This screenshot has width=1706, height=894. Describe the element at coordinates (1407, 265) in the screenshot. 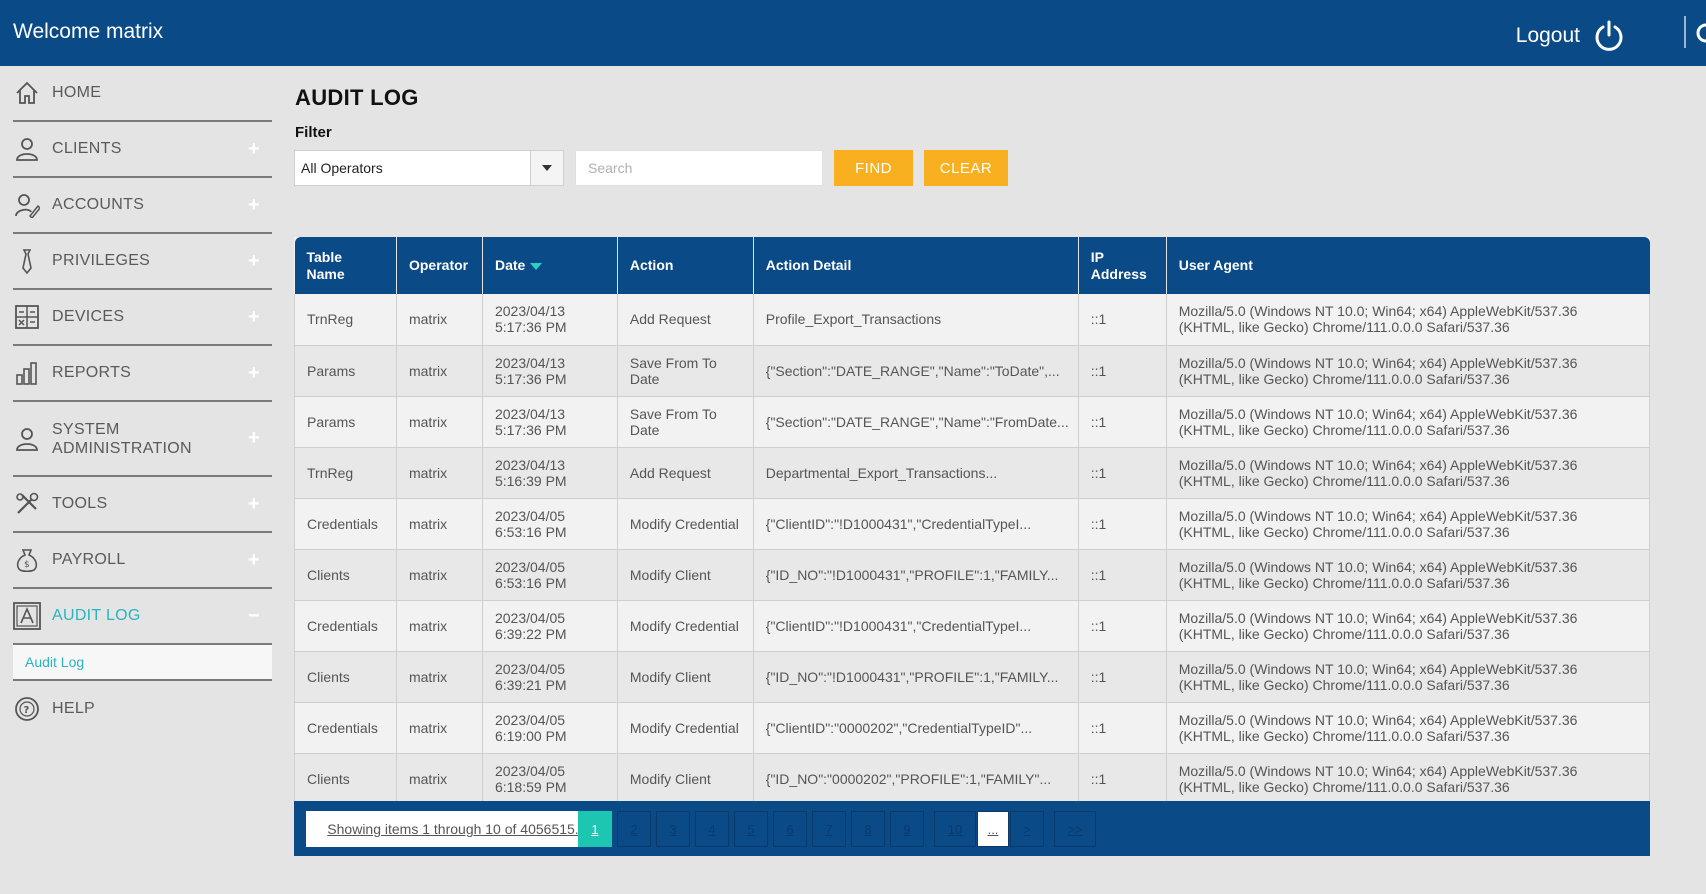

I see `column-header-user-agent: User Agent` at that location.